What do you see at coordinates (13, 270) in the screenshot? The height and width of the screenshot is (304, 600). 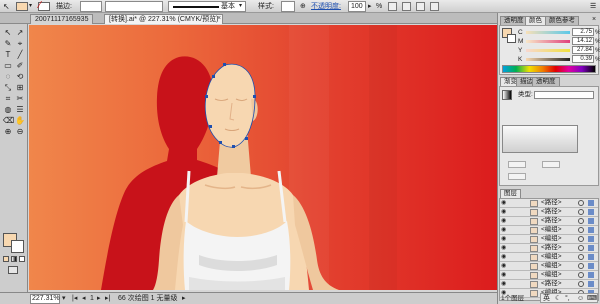 I see `screen-mode-icon` at bounding box center [13, 270].